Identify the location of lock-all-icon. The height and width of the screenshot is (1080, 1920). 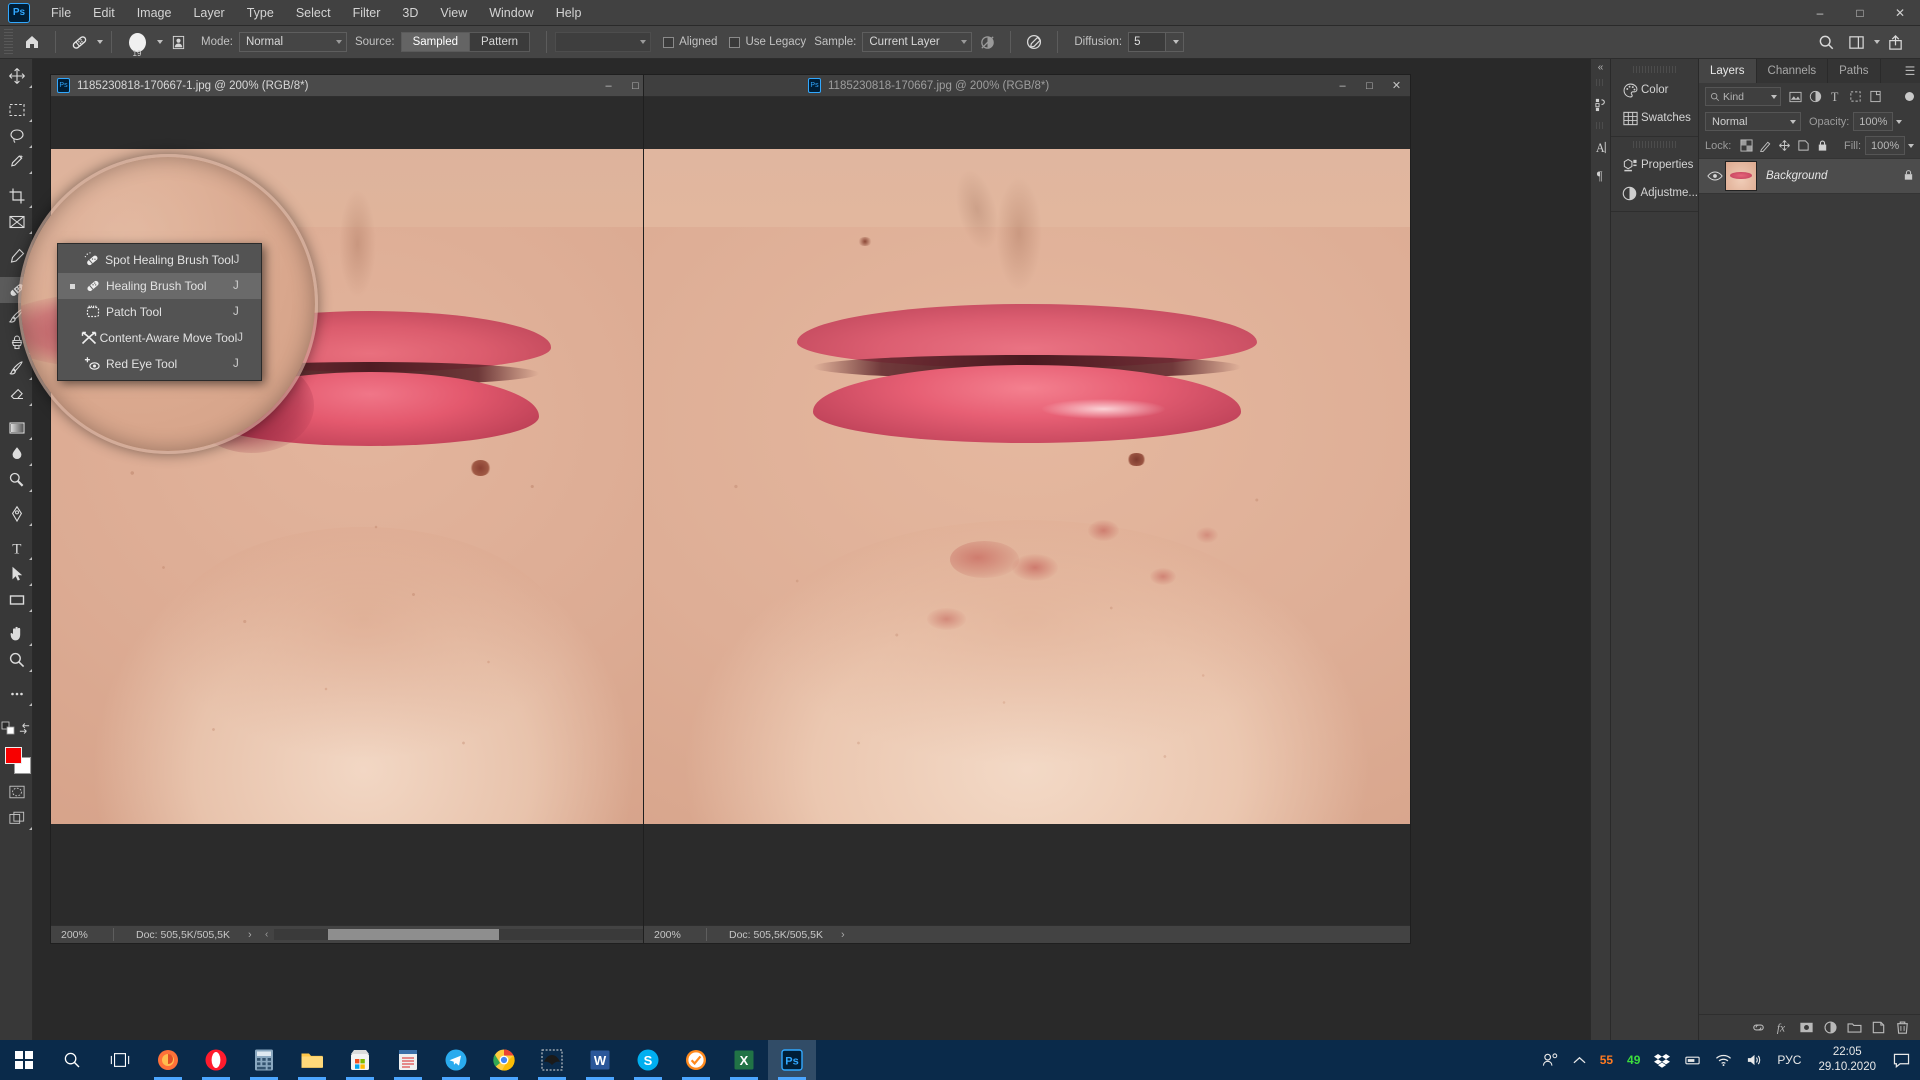
(1822, 145).